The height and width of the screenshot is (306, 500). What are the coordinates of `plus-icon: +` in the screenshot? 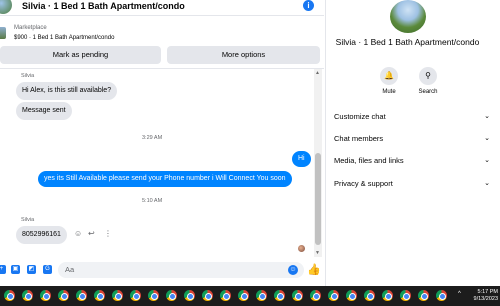 It's located at (3, 269).